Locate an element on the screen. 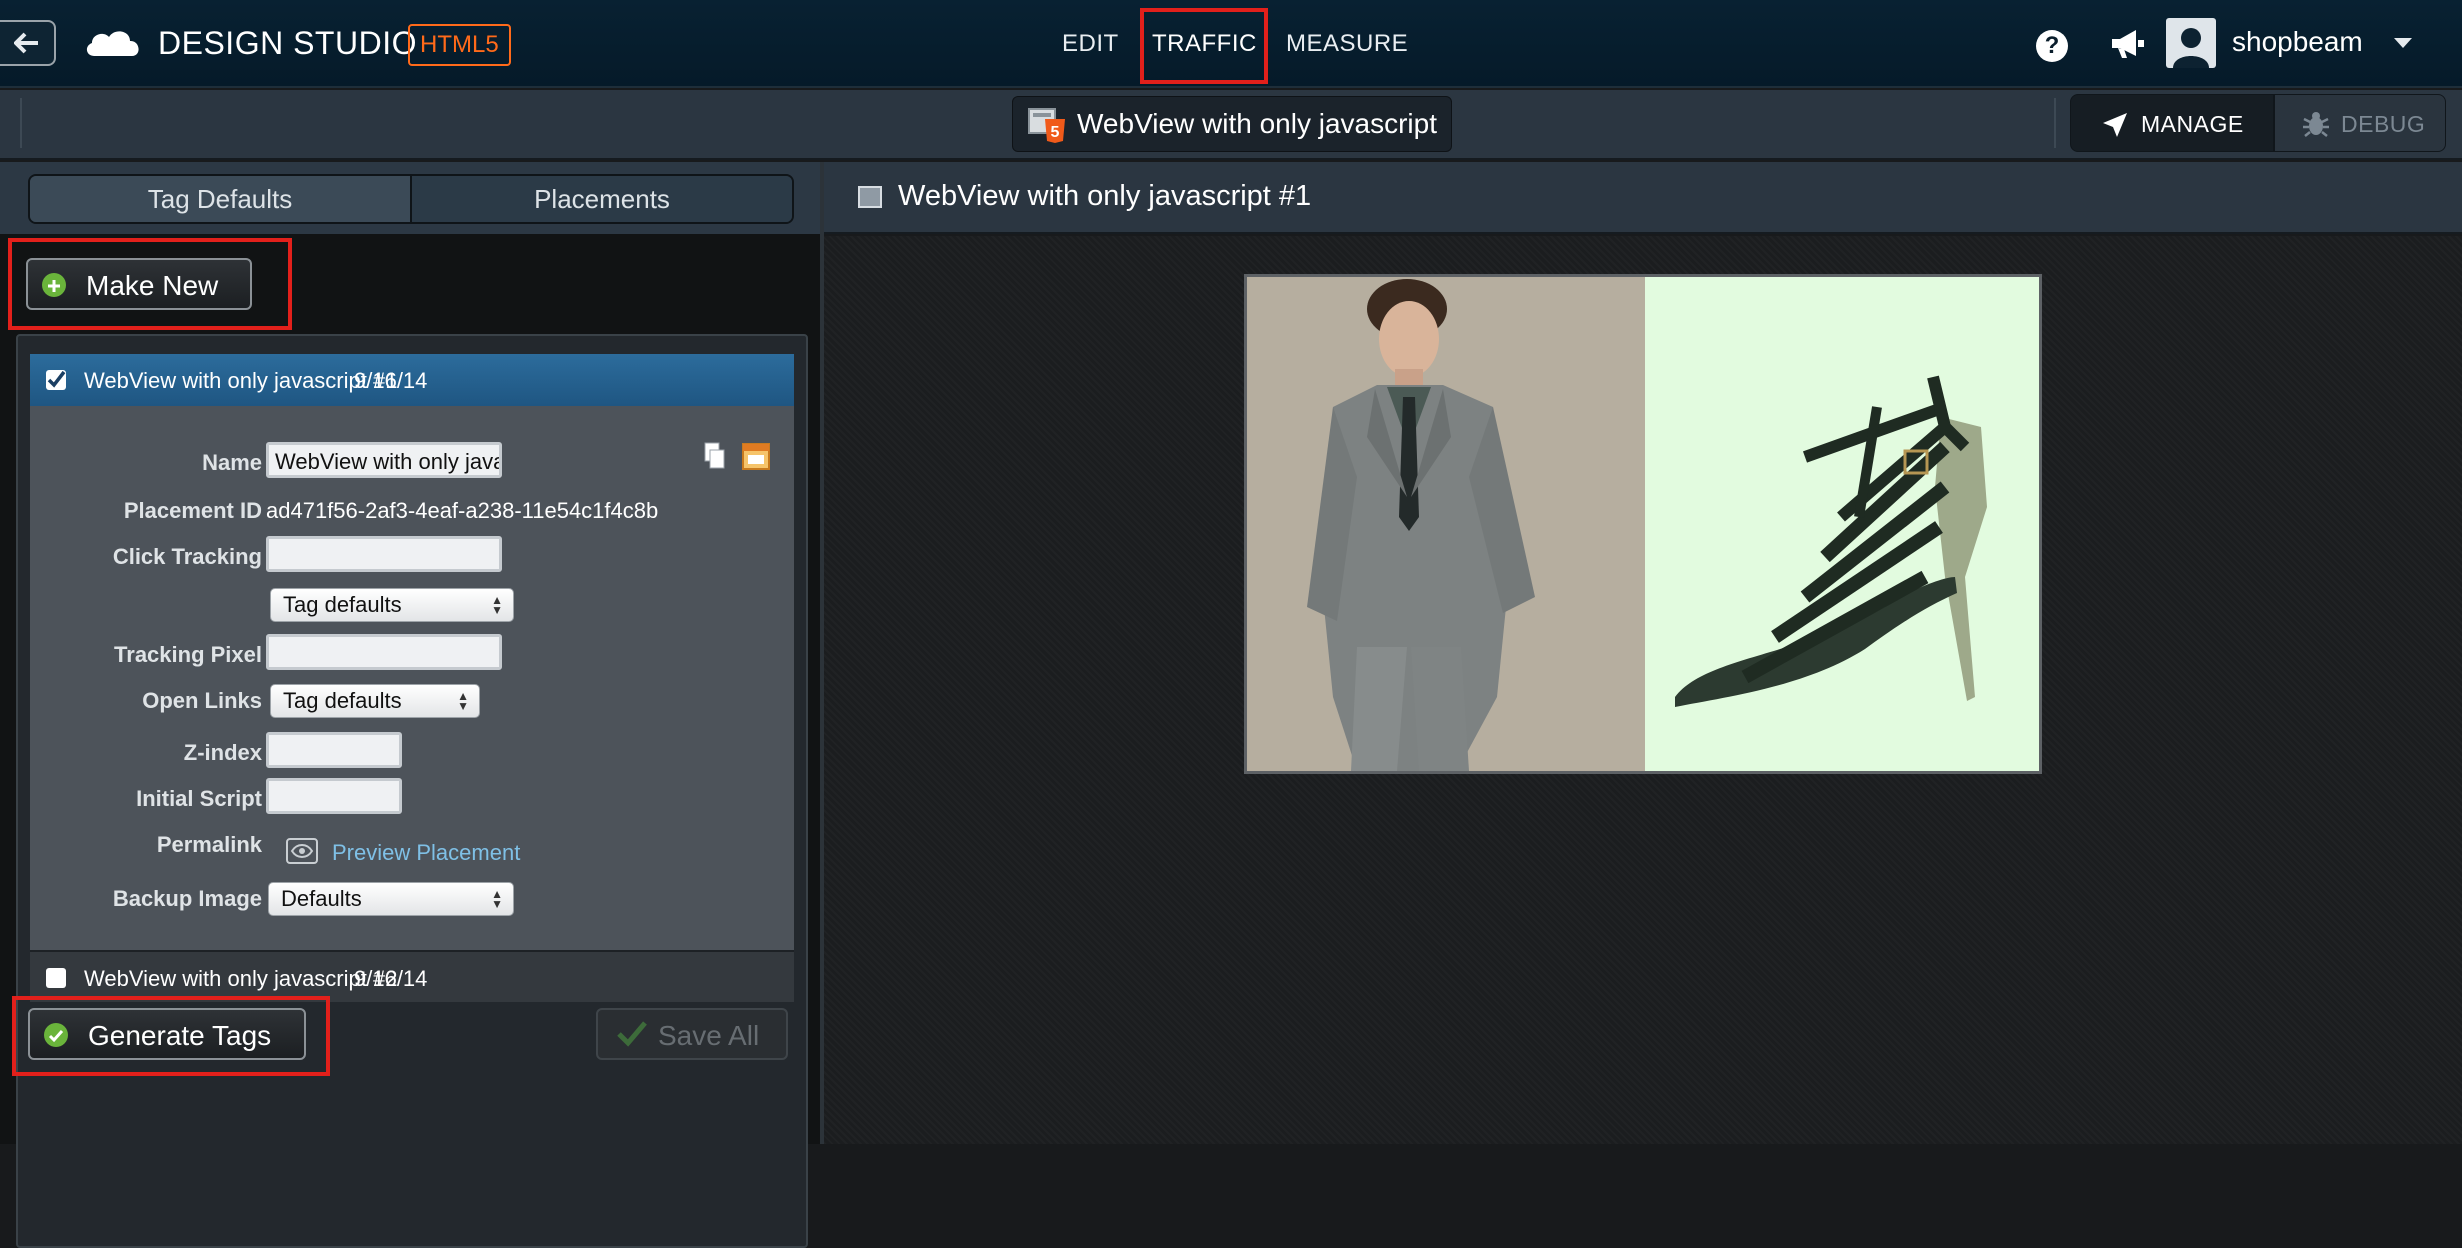  html5-document-icon: 5 is located at coordinates (1046, 125).